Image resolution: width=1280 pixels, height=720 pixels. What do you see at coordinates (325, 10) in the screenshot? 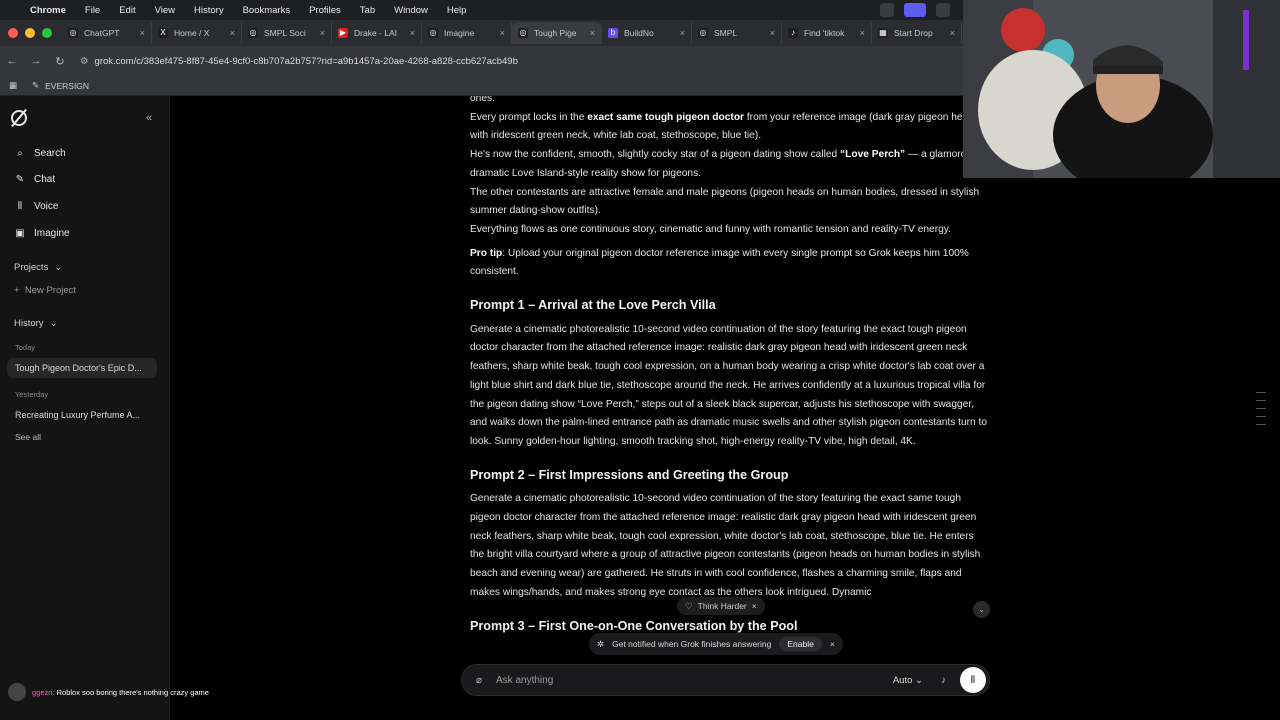
I see `menu-profiles: Profiles` at bounding box center [325, 10].